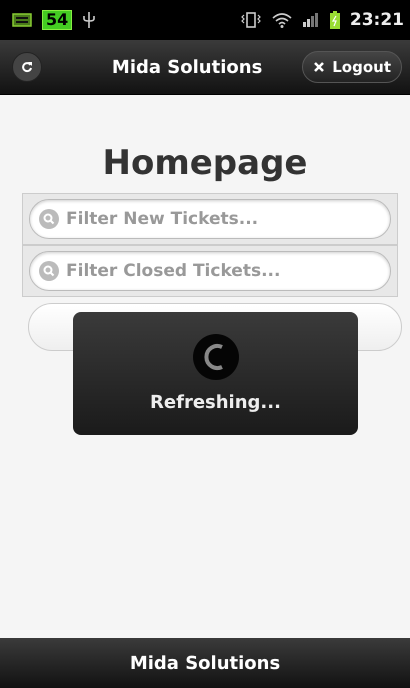  Describe the element at coordinates (251, 20) in the screenshot. I see `vibrate-icon` at that location.